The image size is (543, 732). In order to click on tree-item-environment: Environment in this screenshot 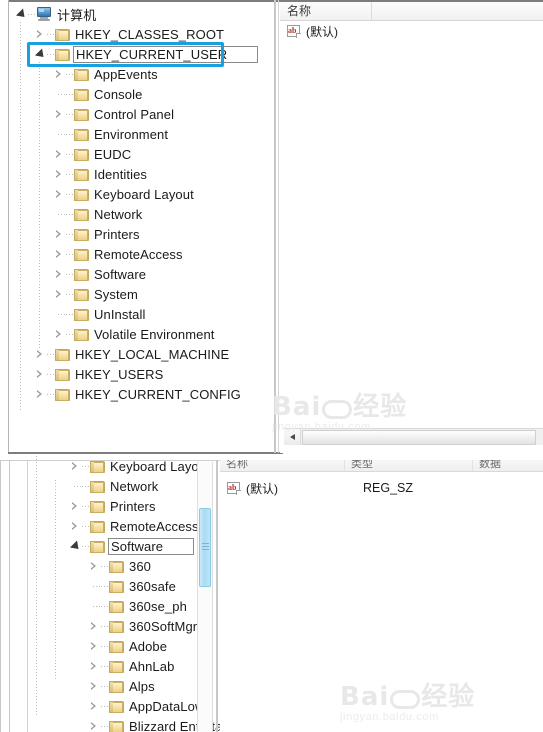, I will do `click(136, 134)`.